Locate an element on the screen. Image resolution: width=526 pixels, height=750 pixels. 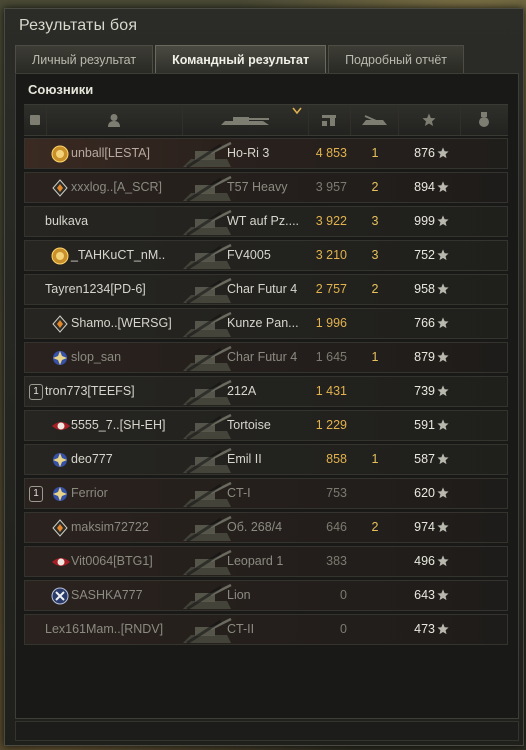
player-row: 5555_7..[SH-EH] Tortoise 1 229 591 is located at coordinates (266, 425).